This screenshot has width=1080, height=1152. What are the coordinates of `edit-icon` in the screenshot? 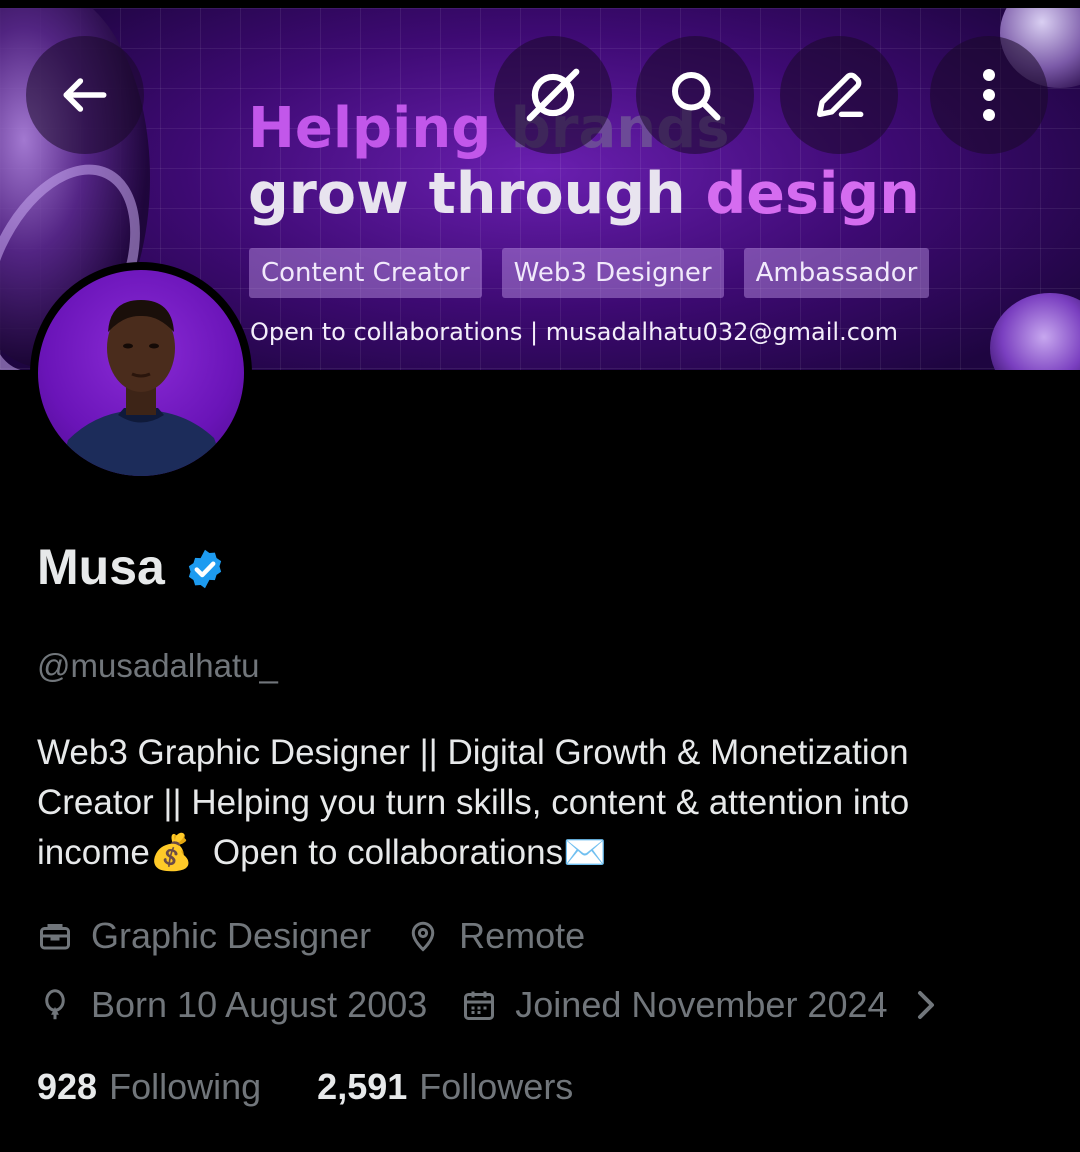 It's located at (840, 94).